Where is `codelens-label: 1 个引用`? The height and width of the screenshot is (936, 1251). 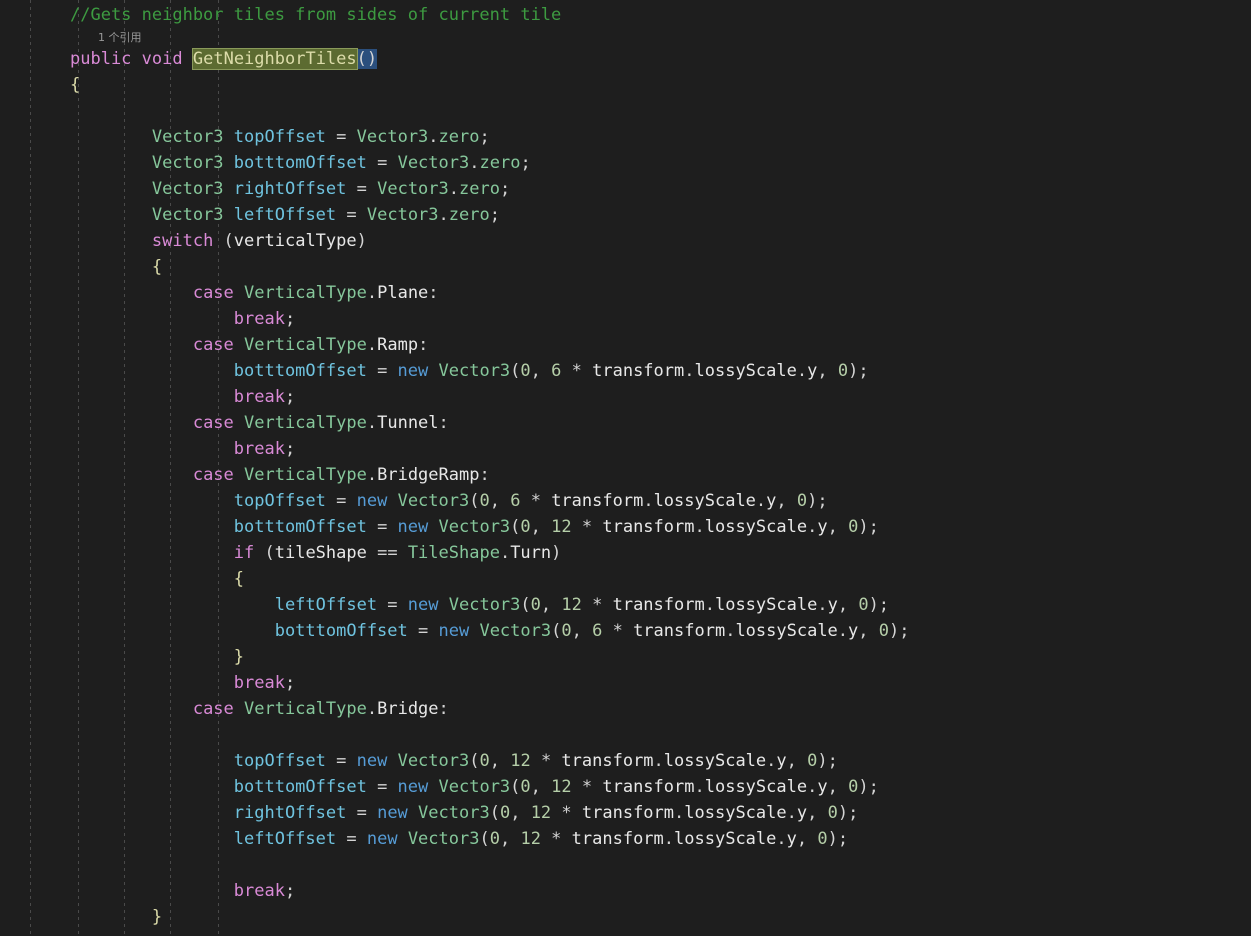
codelens-label: 1 个引用 is located at coordinates (120, 37).